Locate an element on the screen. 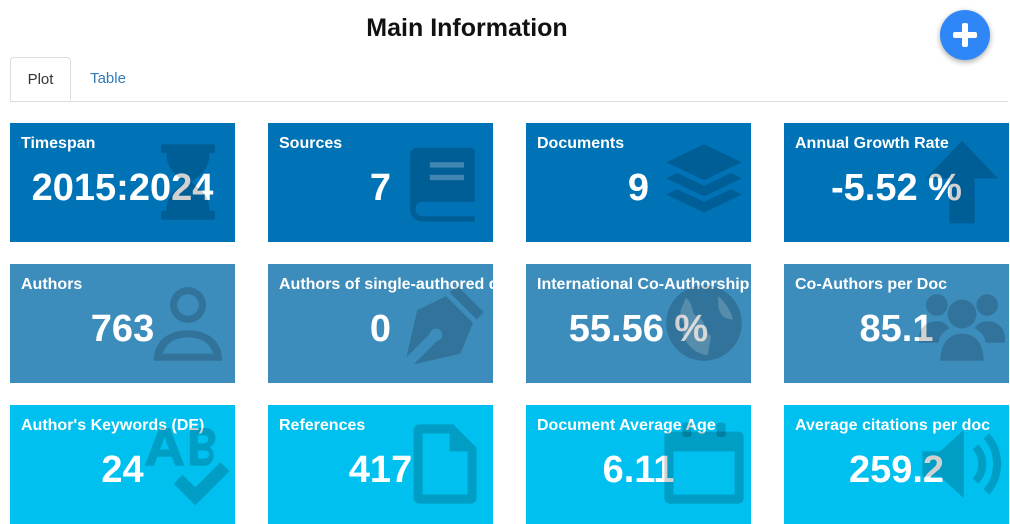 This screenshot has width=1010, height=524. info-box-authors: Authors 763 is located at coordinates (122, 323).